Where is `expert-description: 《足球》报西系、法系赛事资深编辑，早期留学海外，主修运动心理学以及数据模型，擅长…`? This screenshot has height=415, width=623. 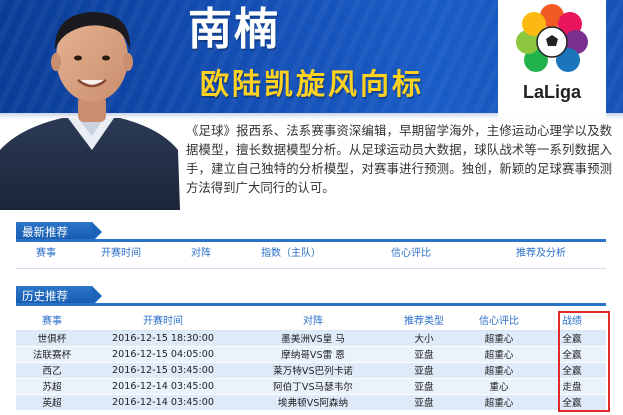
expert-description: 《足球》报西系、法系赛事资深编辑，早期留学海外，主修运动心理学以及数据模型，擅长… is located at coordinates (399, 159).